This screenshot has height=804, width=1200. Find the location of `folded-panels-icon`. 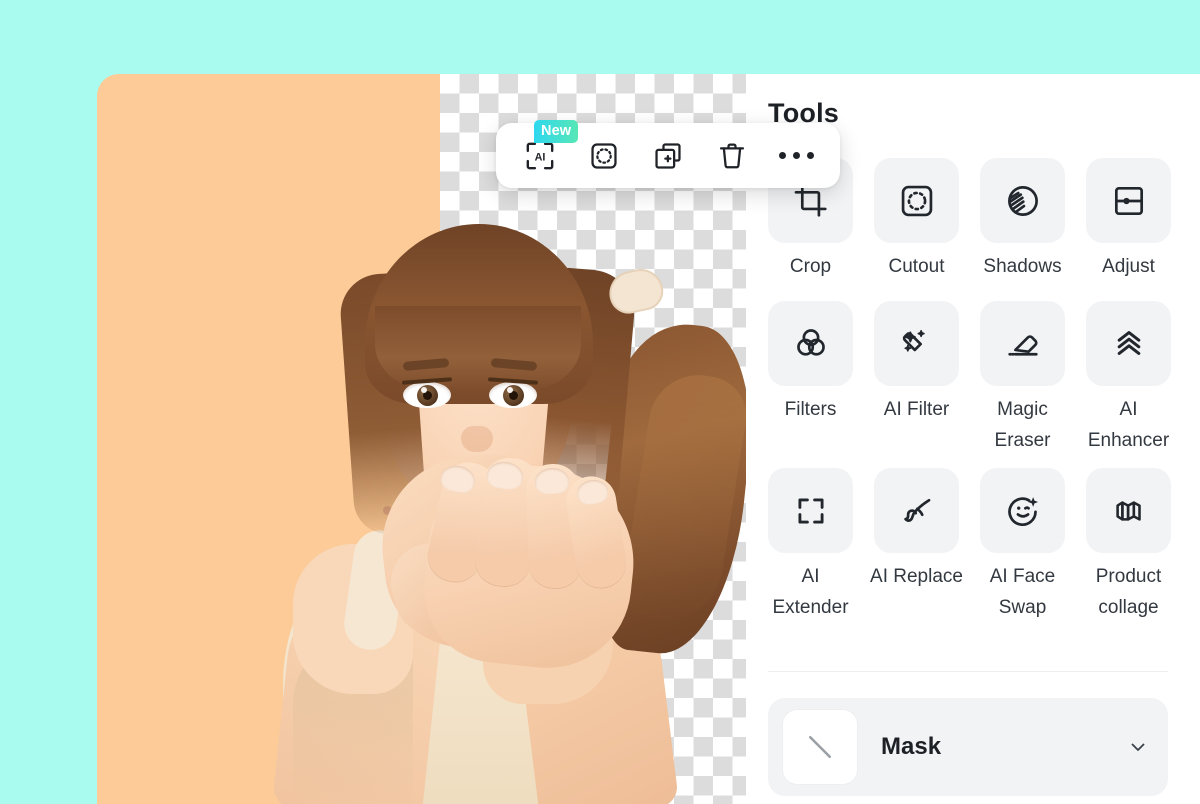

folded-panels-icon is located at coordinates (1128, 511).